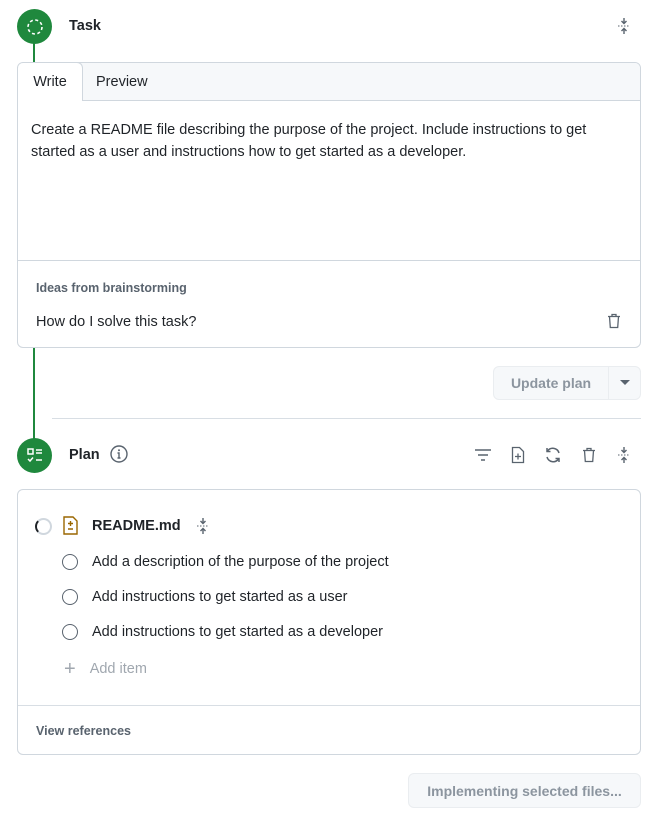 Image resolution: width=653 pixels, height=837 pixels. I want to click on update-plan-button: Update plan, so click(567, 383).